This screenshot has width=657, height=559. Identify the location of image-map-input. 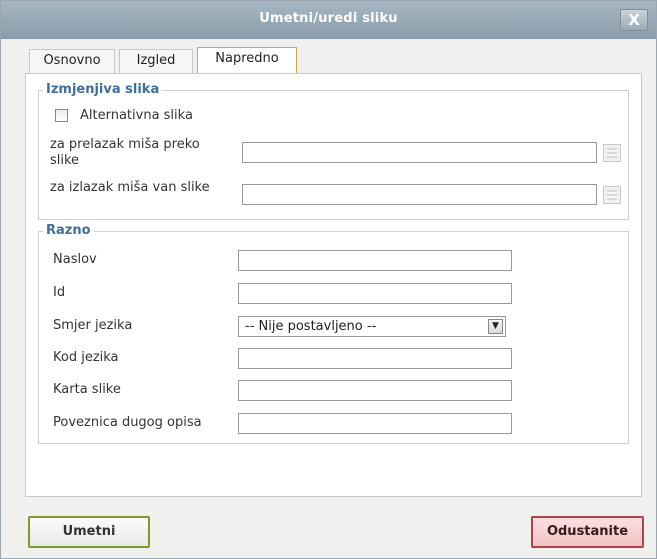
(375, 390).